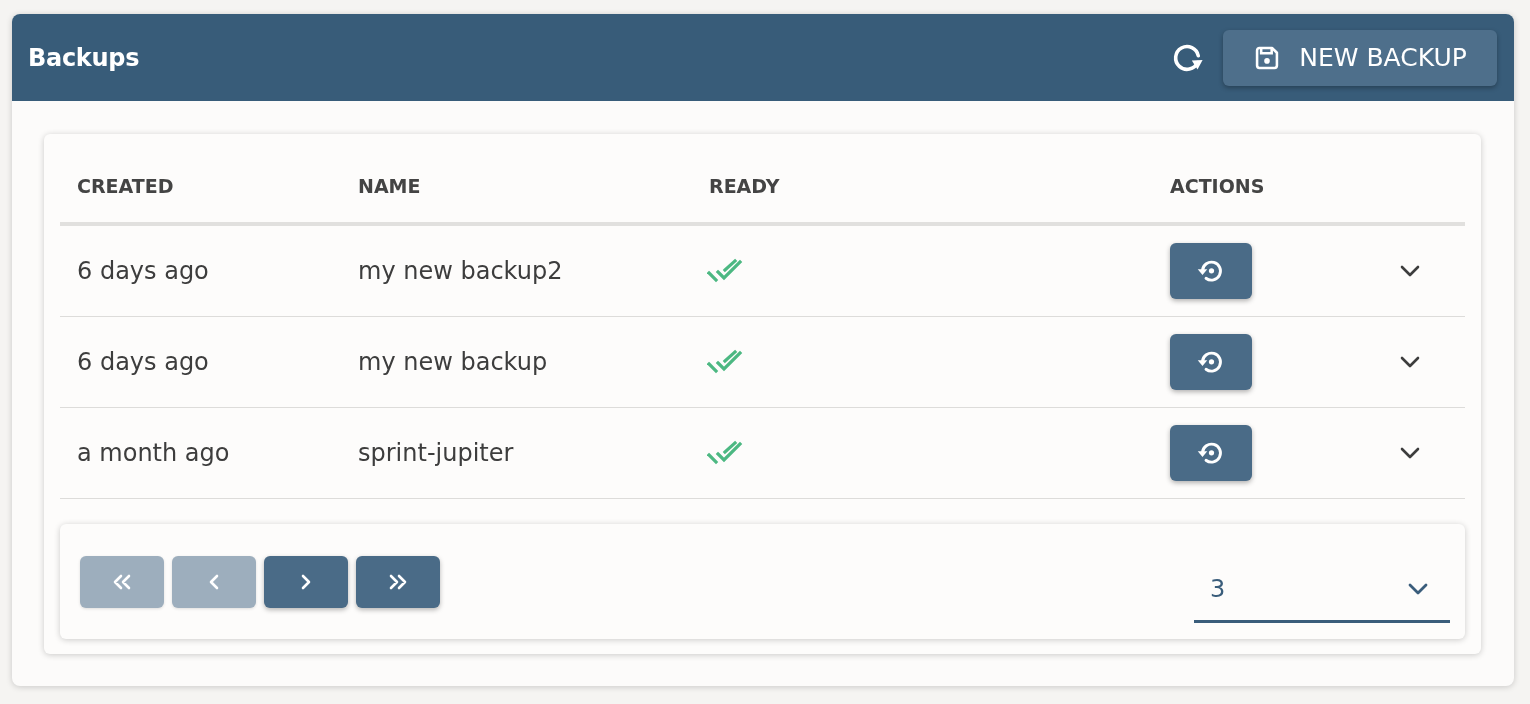  I want to click on double-chevron-right-icon, so click(398, 581).